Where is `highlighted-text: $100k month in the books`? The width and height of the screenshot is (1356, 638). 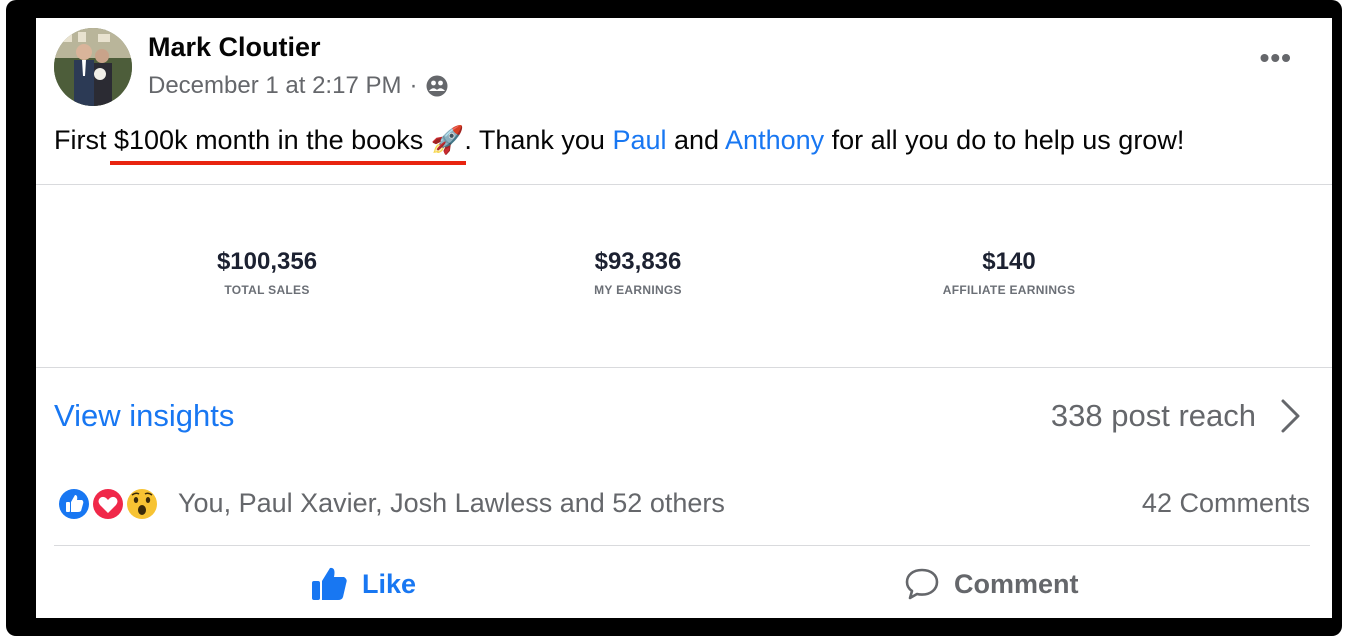
highlighted-text: $100k month in the books is located at coordinates (272, 140).